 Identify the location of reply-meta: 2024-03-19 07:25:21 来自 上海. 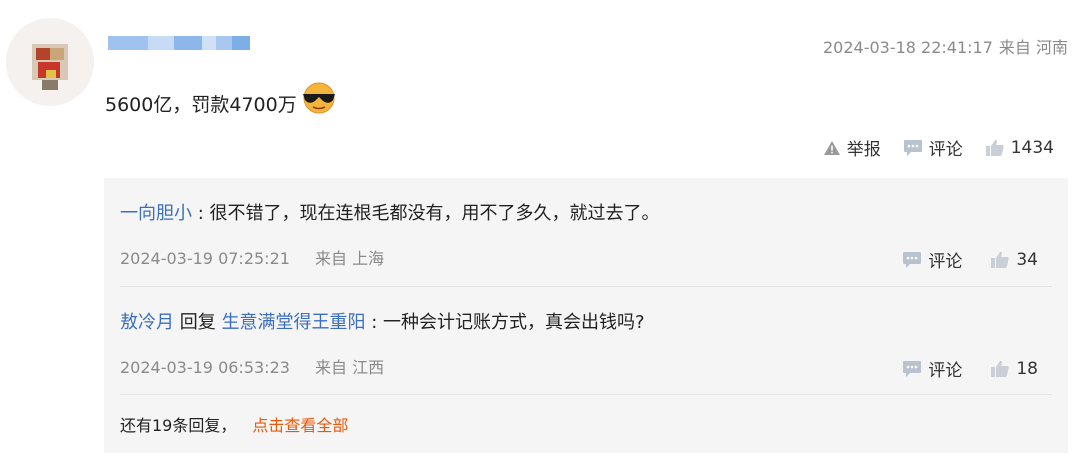
(252, 257).